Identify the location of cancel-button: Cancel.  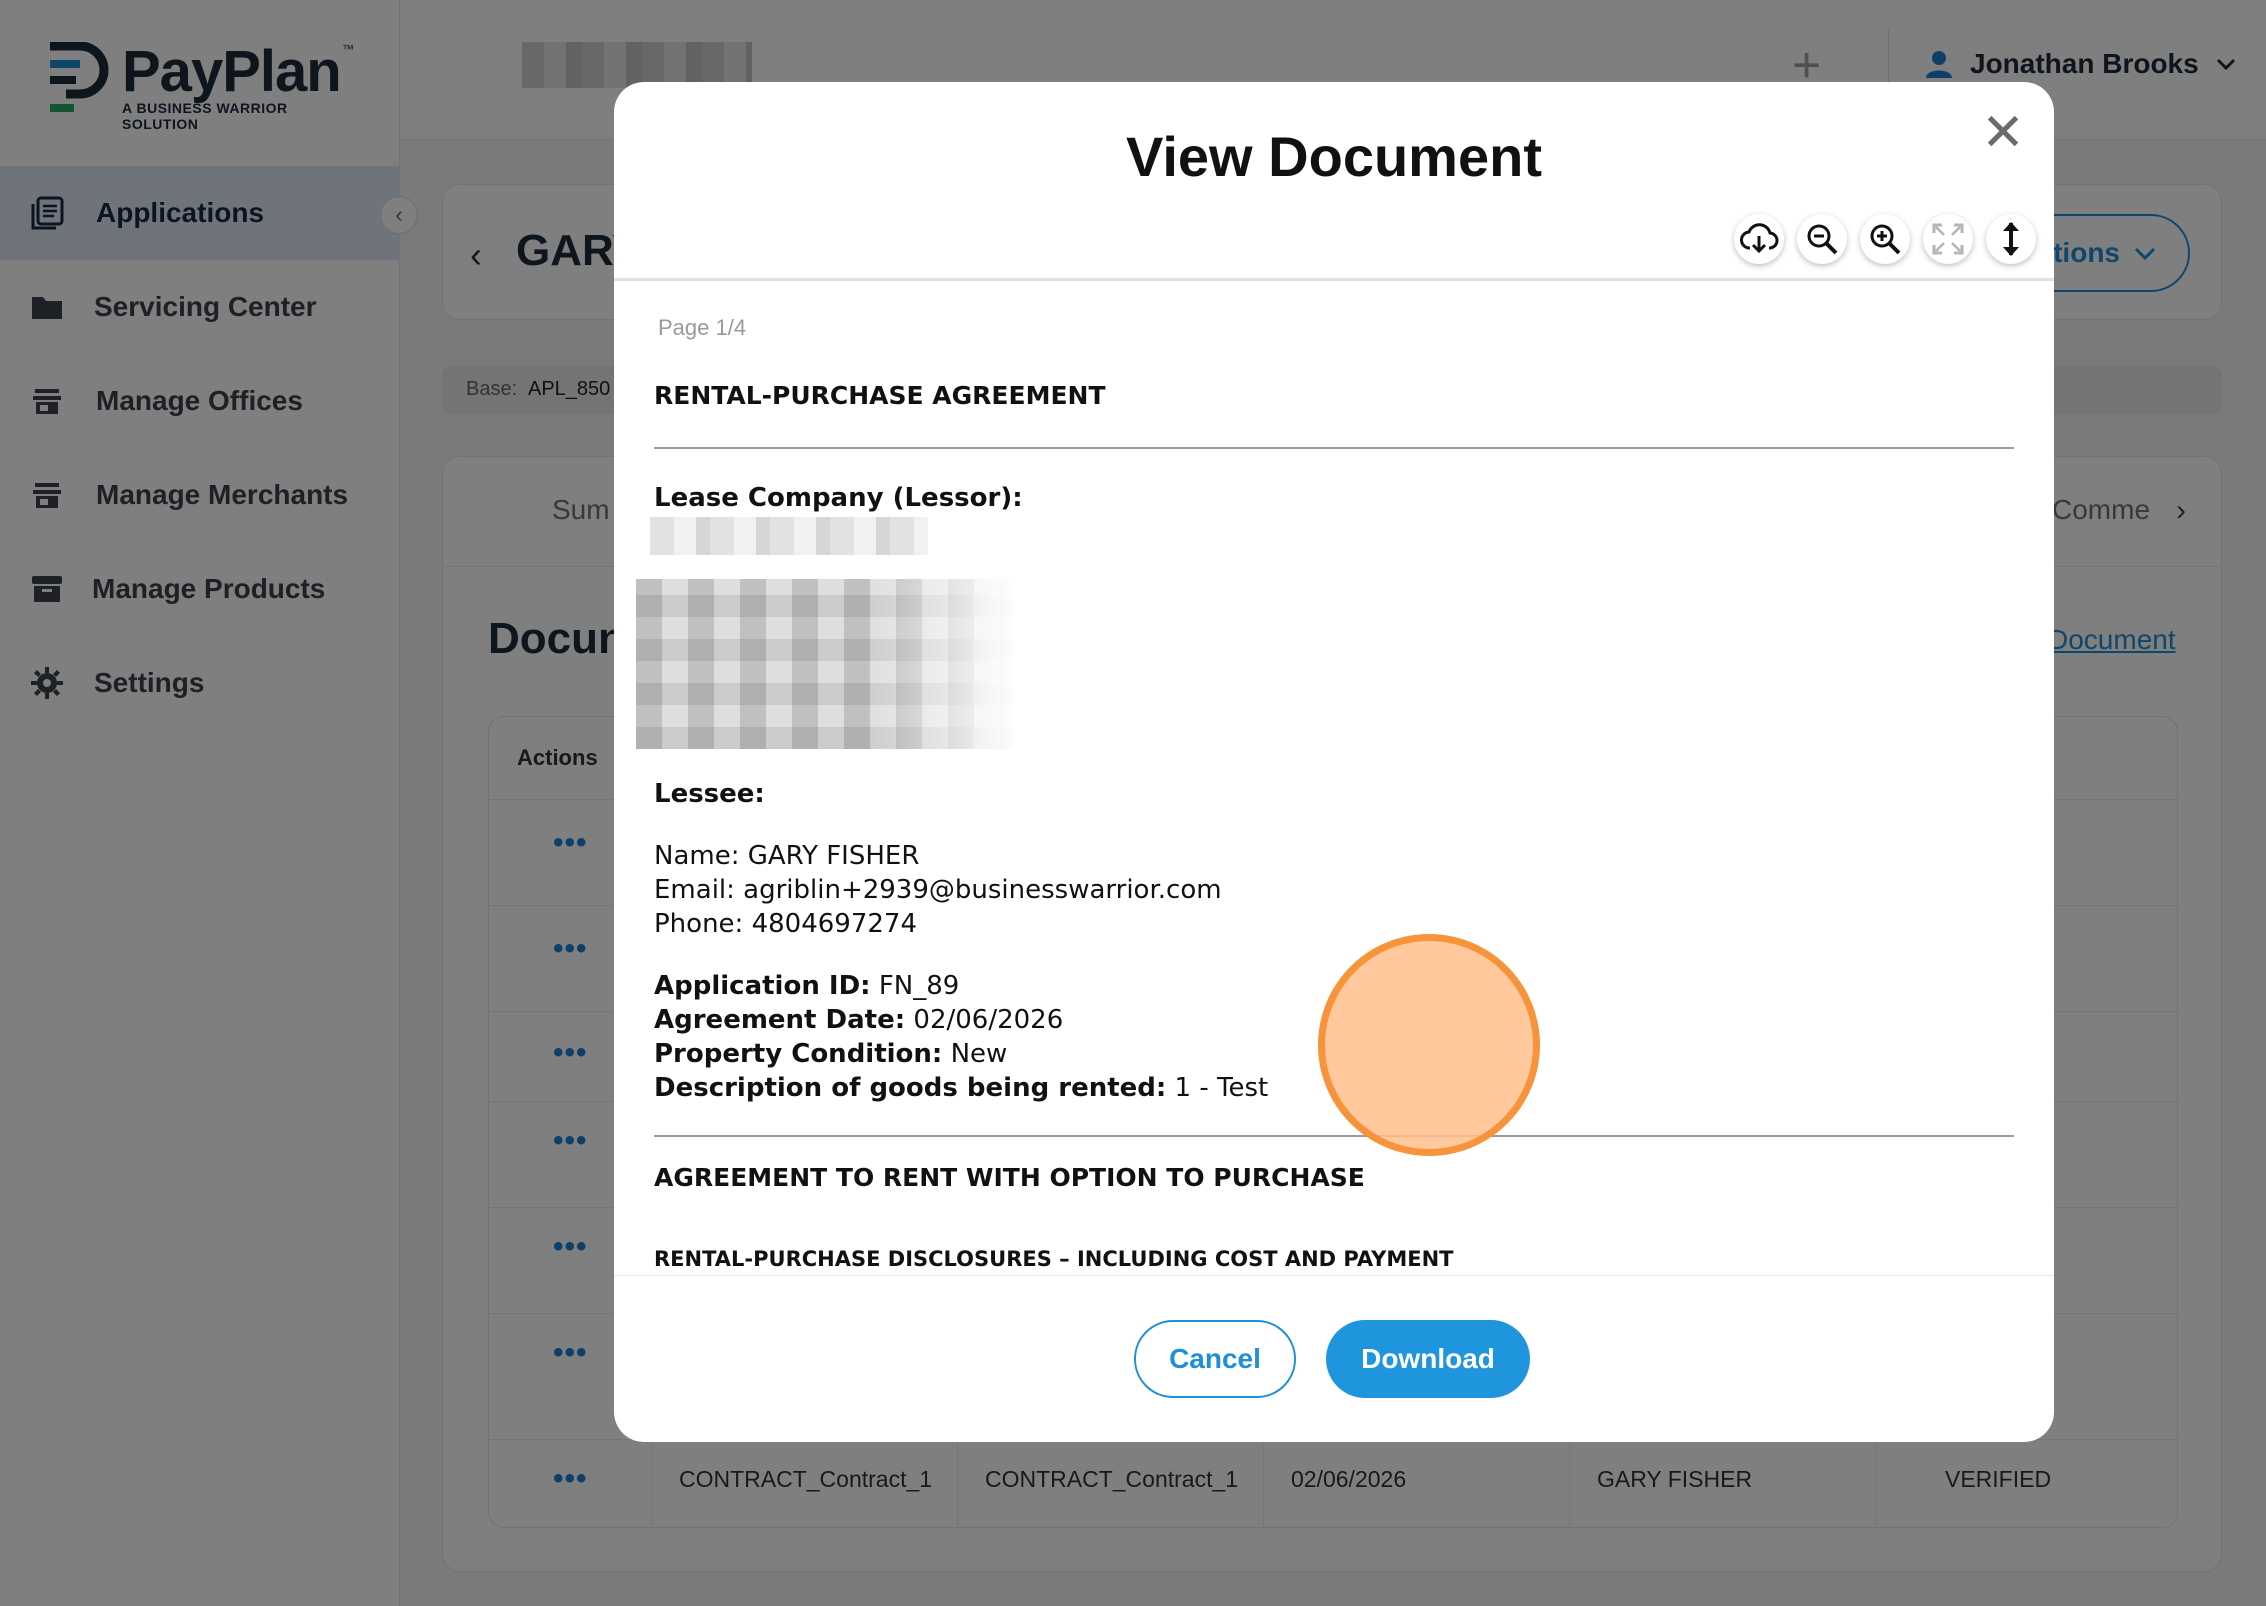
(1215, 1359).